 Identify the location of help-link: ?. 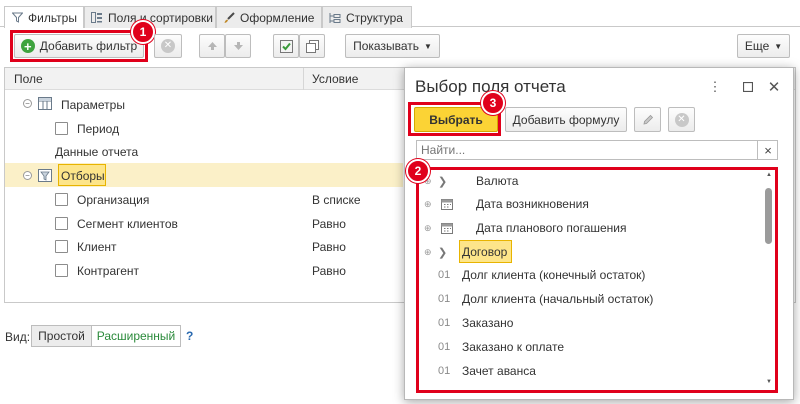
(189, 336).